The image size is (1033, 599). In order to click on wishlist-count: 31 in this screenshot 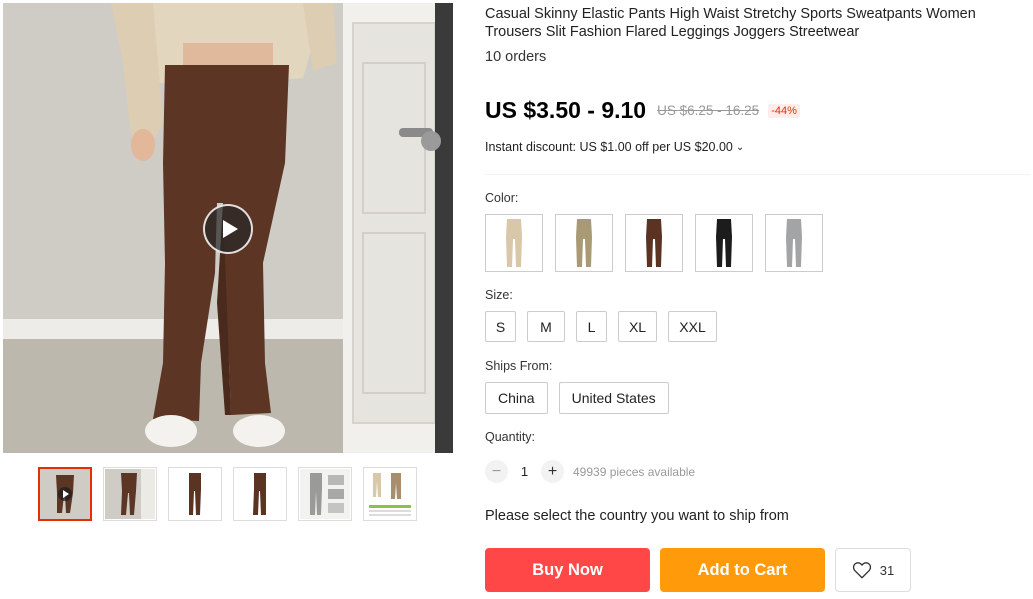, I will do `click(887, 570)`.